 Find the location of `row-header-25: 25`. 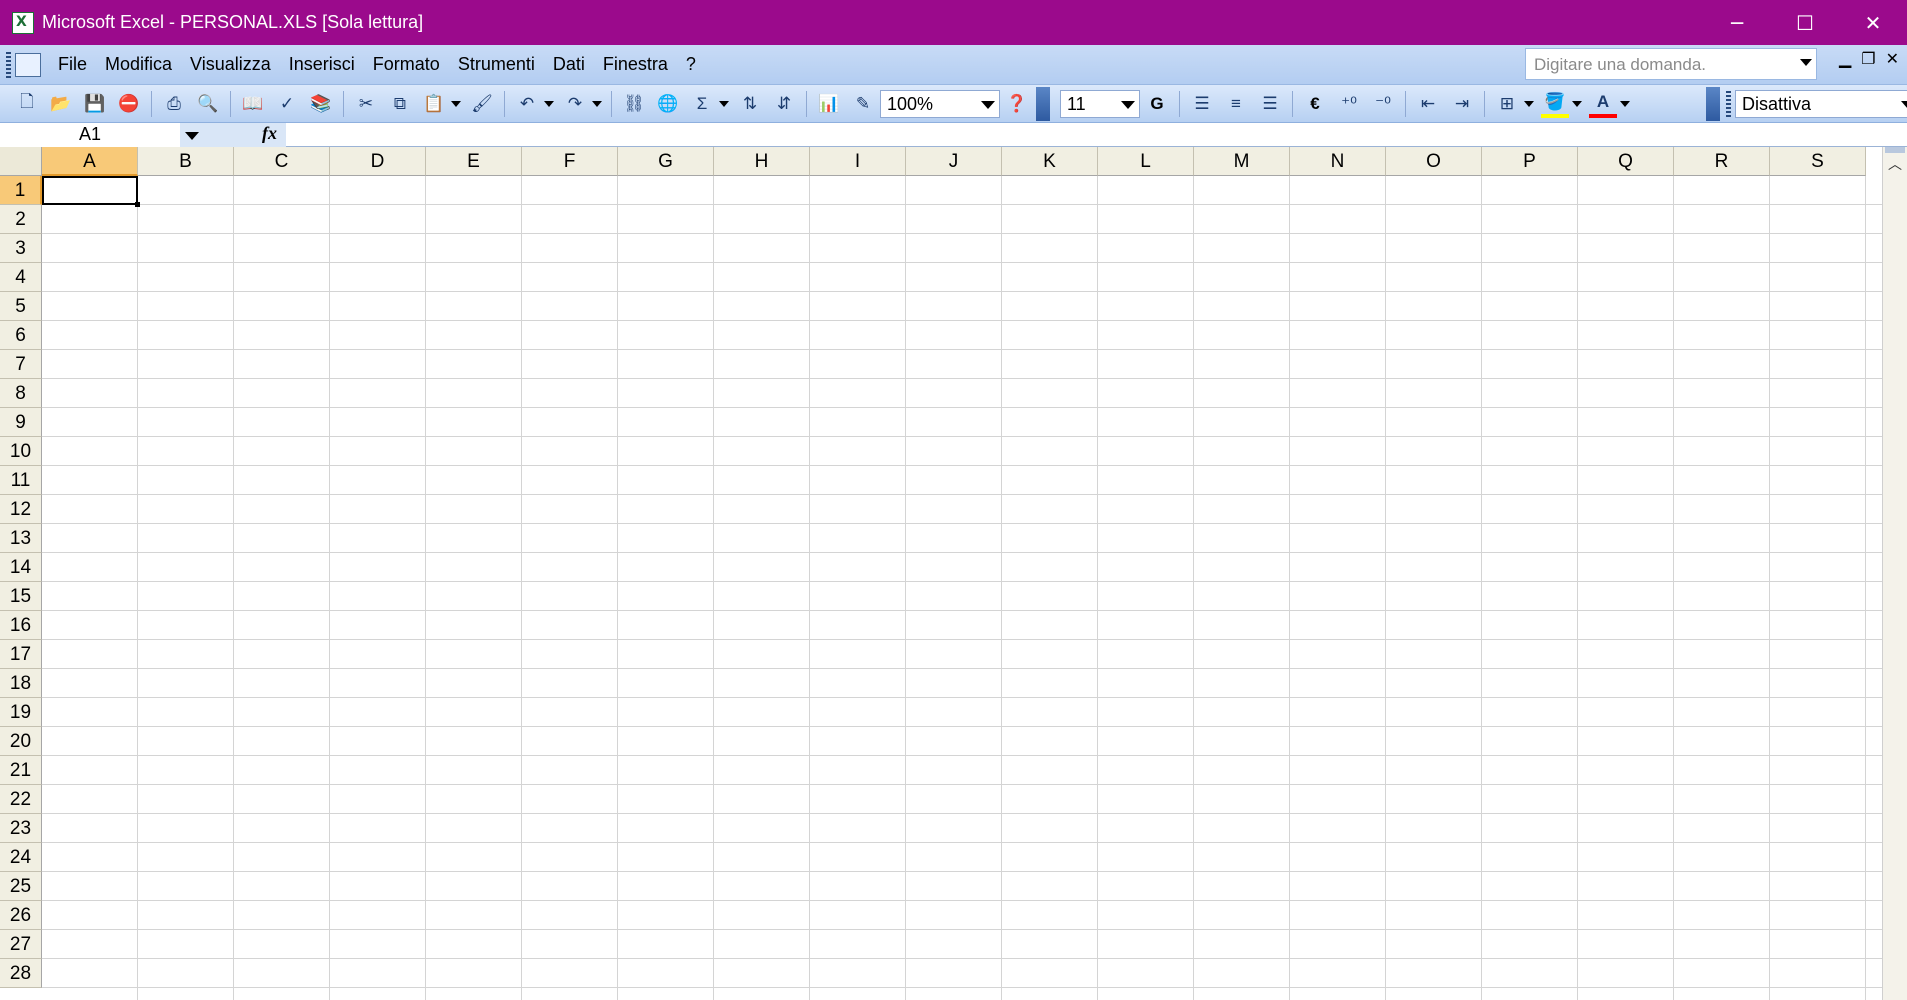

row-header-25: 25 is located at coordinates (21, 886).